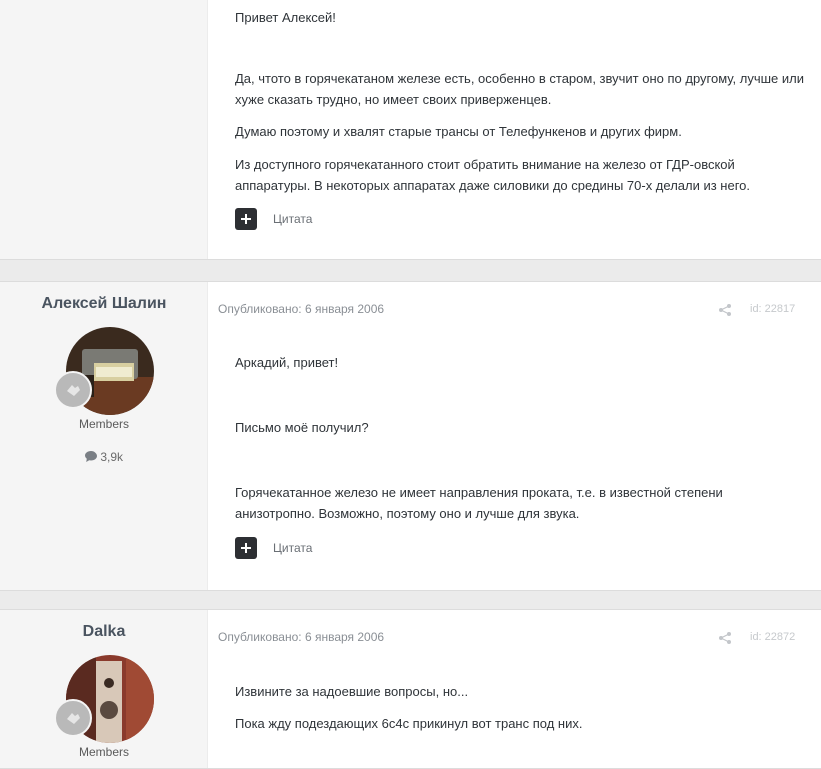  I want to click on author-panel: Алексей Шалин Members 3,9k, so click(104, 436).